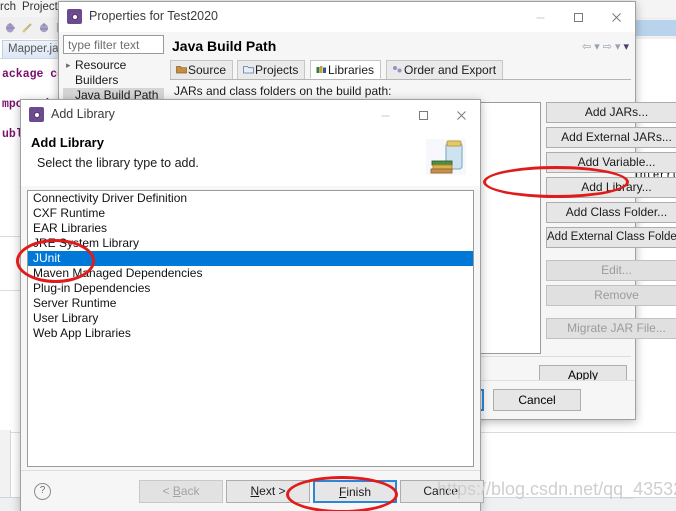  I want to click on projects-icon, so click(249, 70).